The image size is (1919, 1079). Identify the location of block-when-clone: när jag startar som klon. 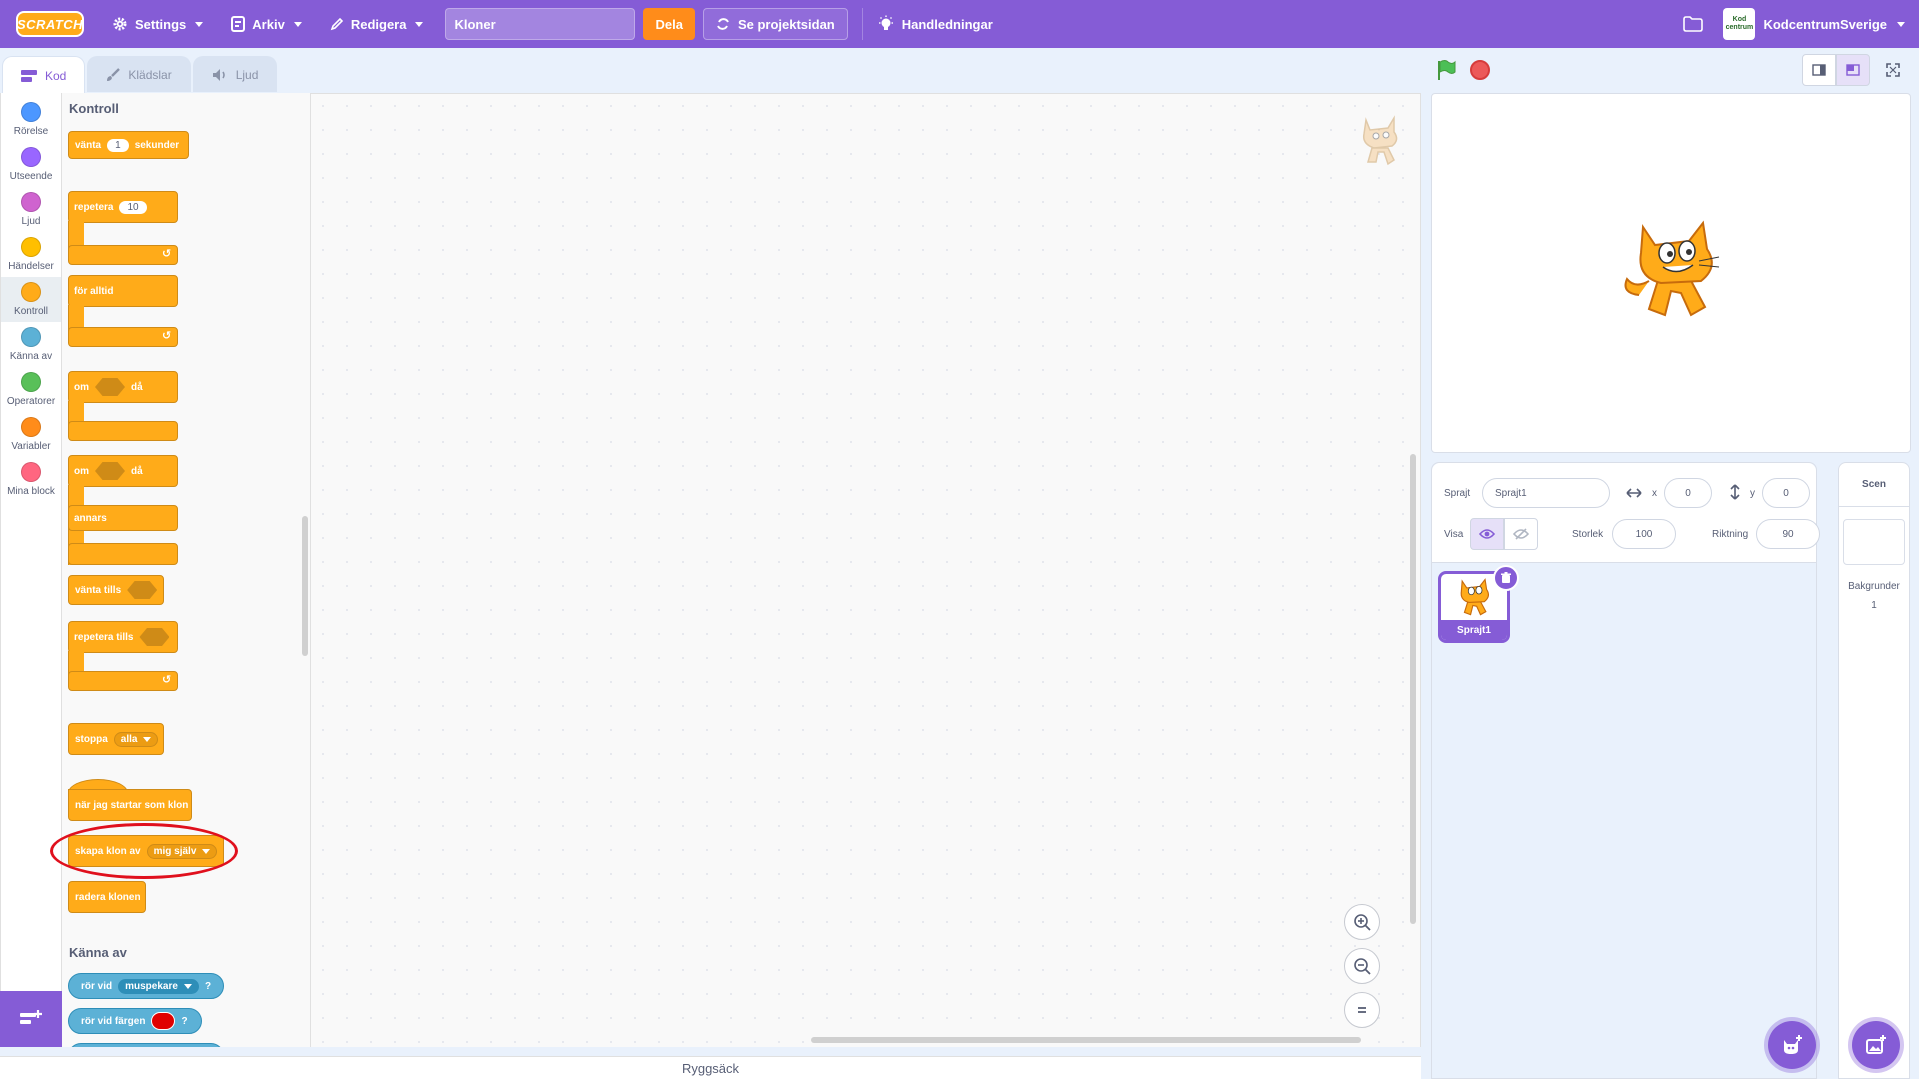
(130, 805).